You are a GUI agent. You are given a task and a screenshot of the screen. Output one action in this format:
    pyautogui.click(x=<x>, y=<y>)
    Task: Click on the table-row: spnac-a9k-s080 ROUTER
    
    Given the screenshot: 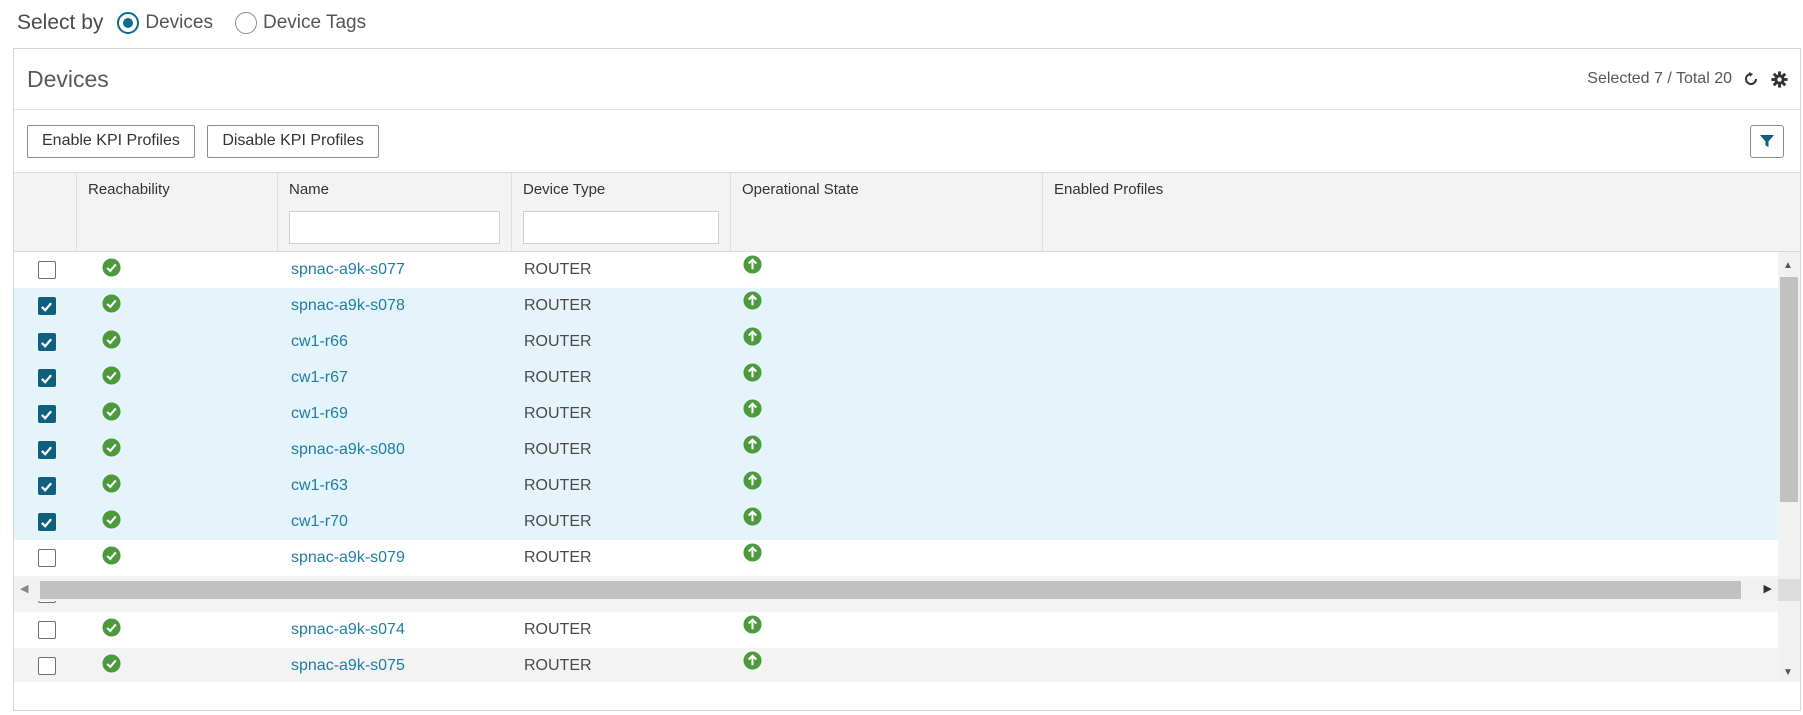 What is the action you would take?
    pyautogui.click(x=907, y=450)
    